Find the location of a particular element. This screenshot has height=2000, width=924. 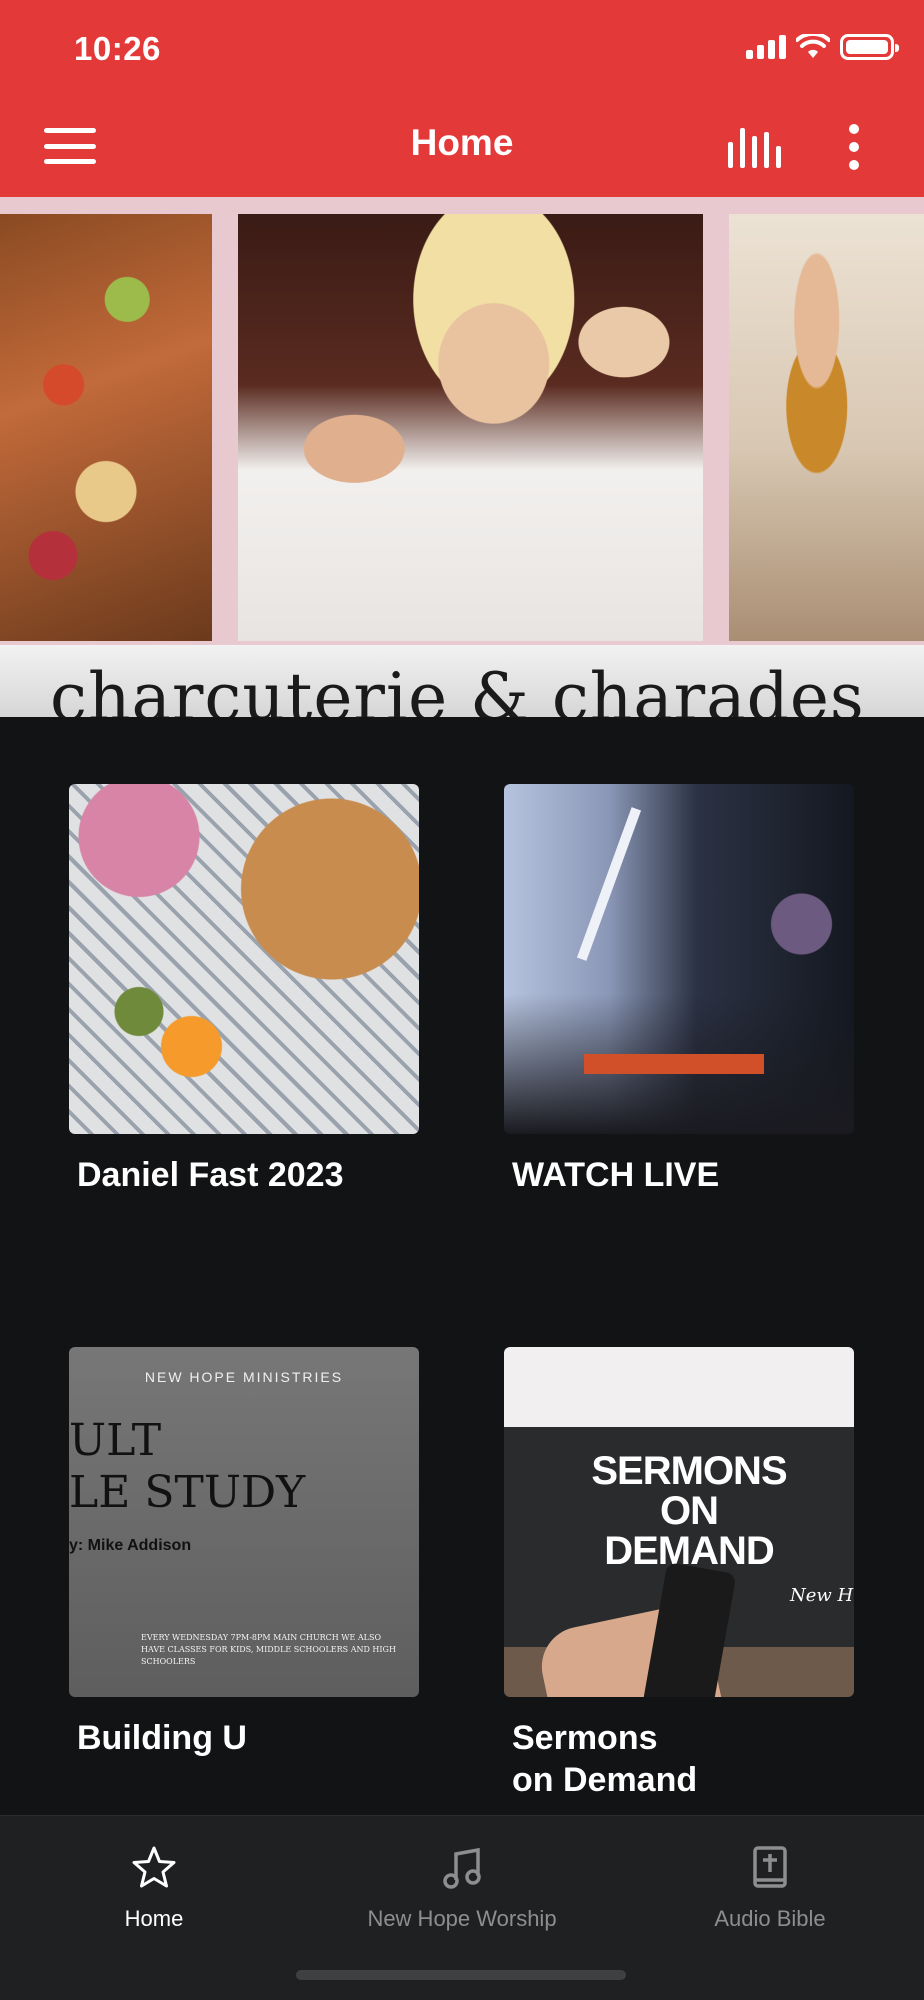

equalizer-icon is located at coordinates (755, 148).